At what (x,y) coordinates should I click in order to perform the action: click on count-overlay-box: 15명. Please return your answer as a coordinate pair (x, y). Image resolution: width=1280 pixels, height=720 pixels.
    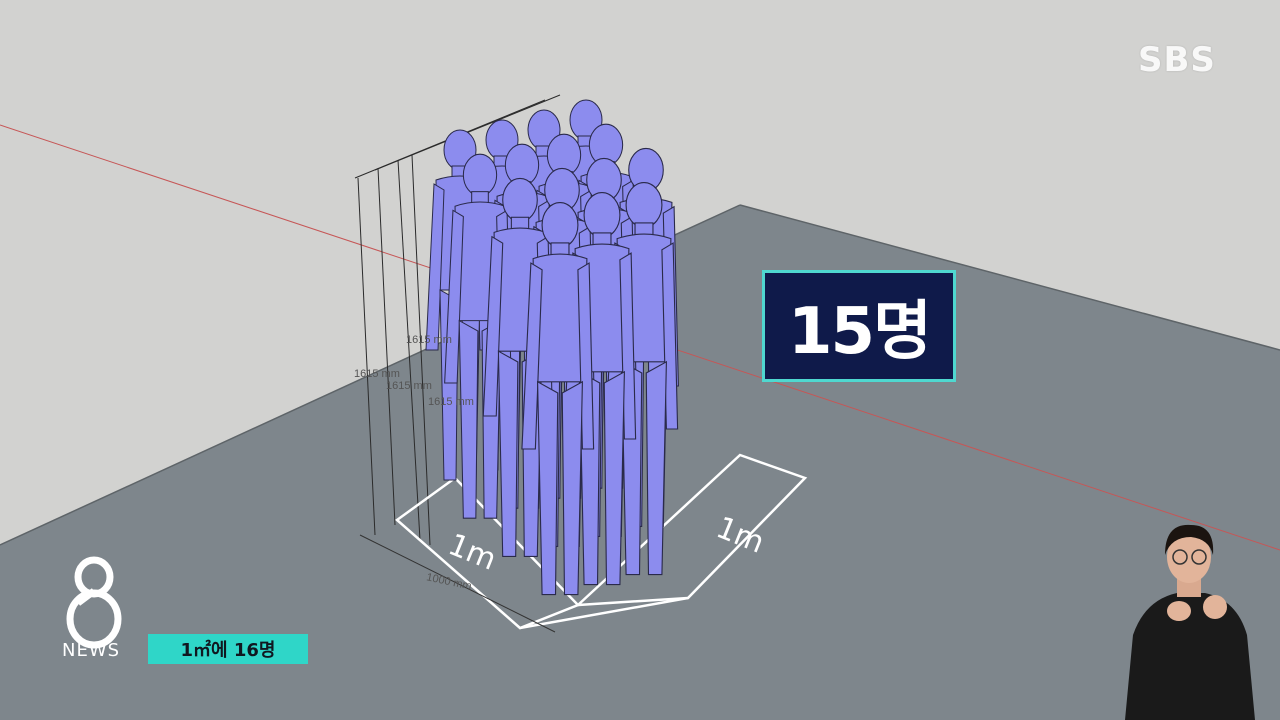
    Looking at the image, I should click on (859, 326).